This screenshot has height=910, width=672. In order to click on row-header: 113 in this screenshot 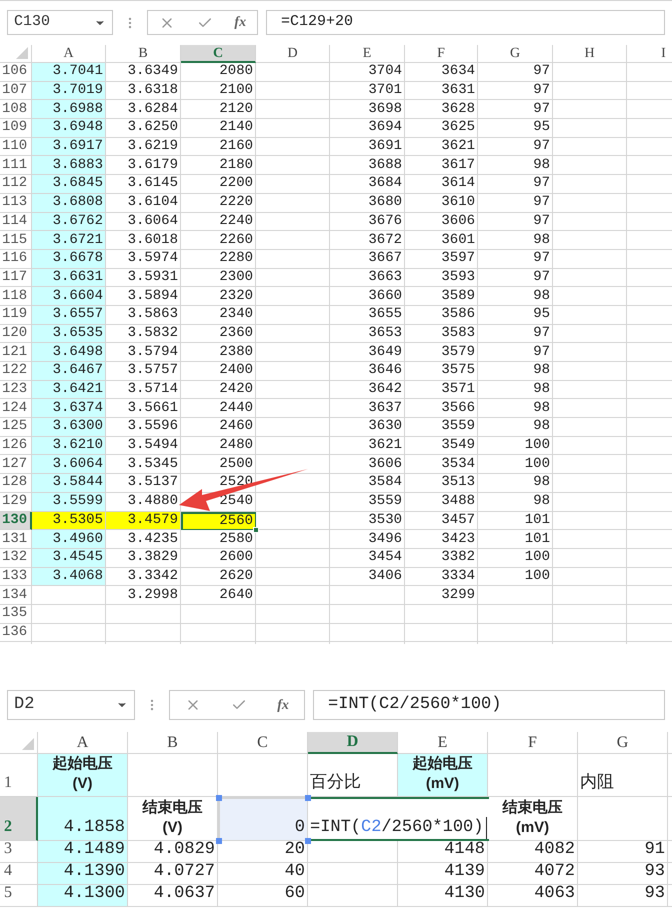, I will do `click(16, 203)`.